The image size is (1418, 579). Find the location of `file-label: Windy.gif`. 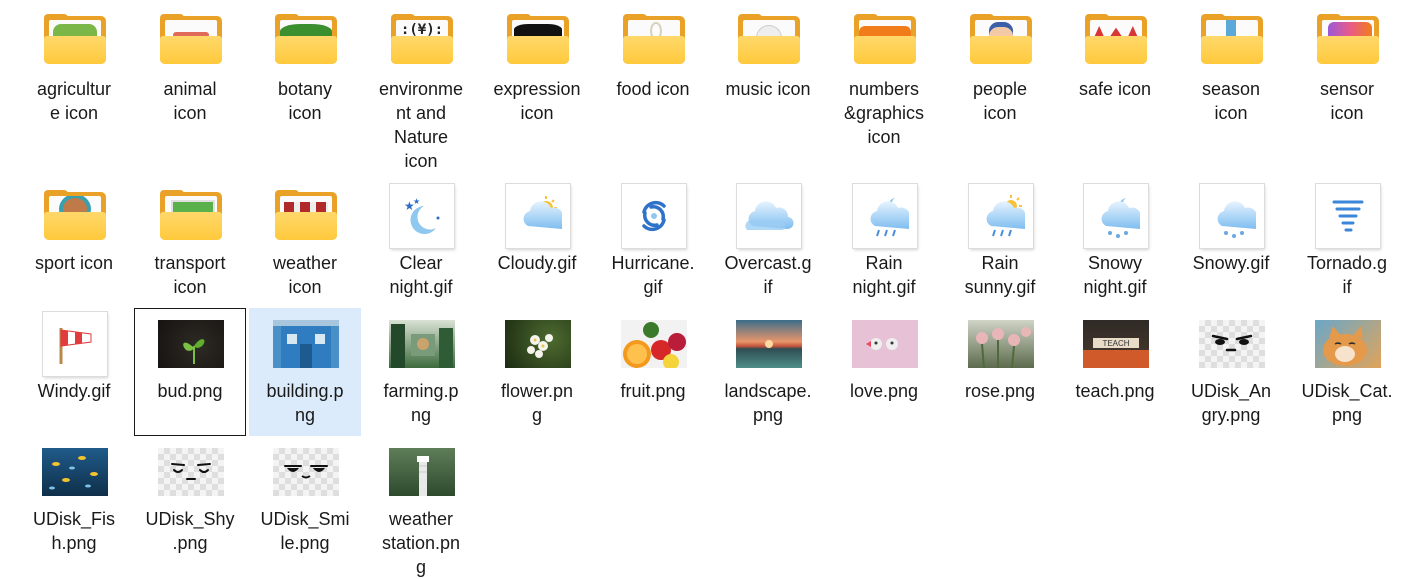

file-label: Windy.gif is located at coordinates (74, 391).